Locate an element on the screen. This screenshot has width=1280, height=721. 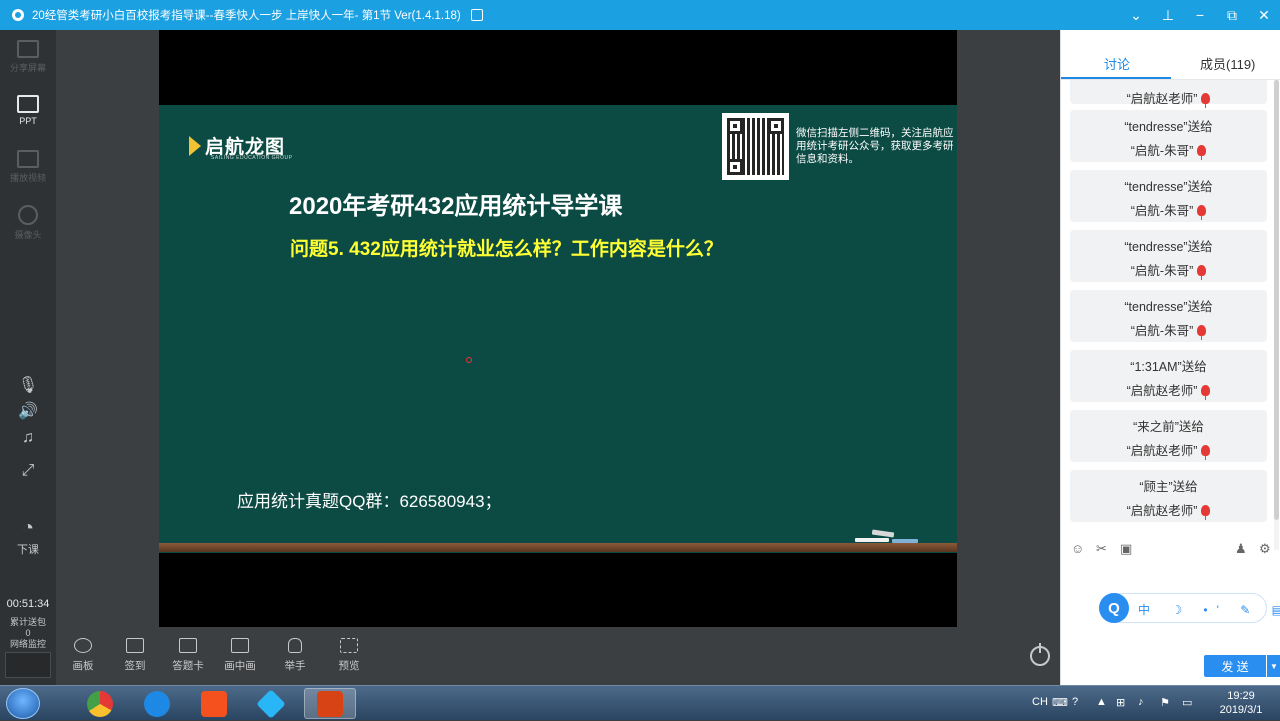
end-class-label: 下课 is located at coordinates (28, 550).